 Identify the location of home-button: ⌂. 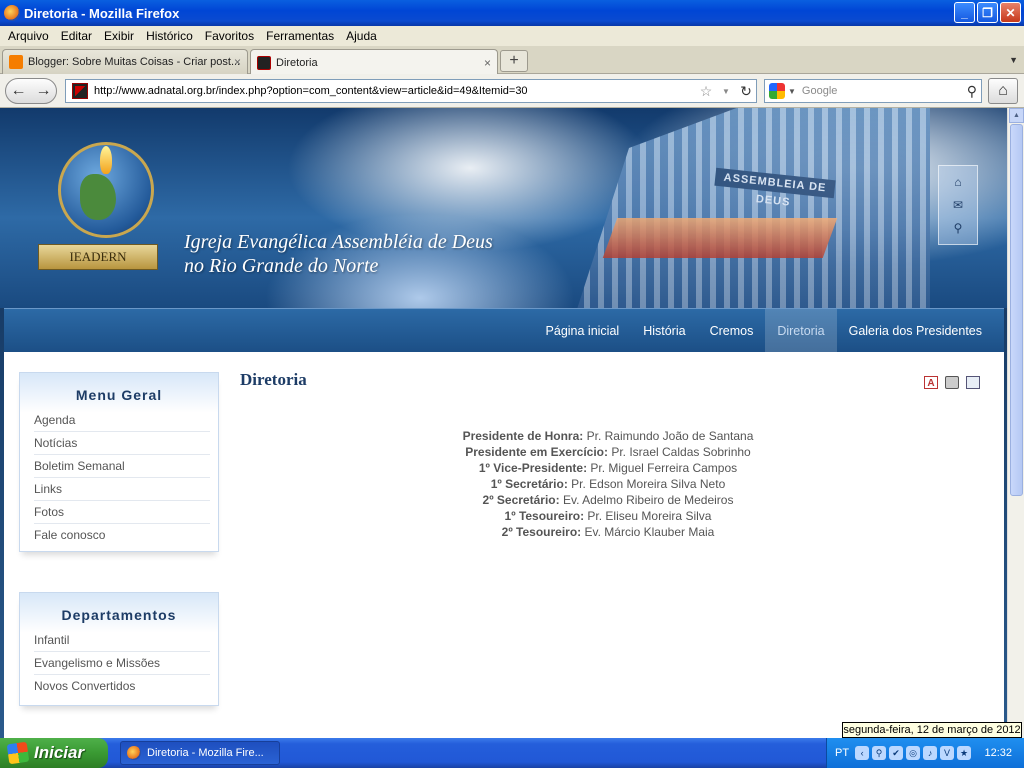
(1003, 91).